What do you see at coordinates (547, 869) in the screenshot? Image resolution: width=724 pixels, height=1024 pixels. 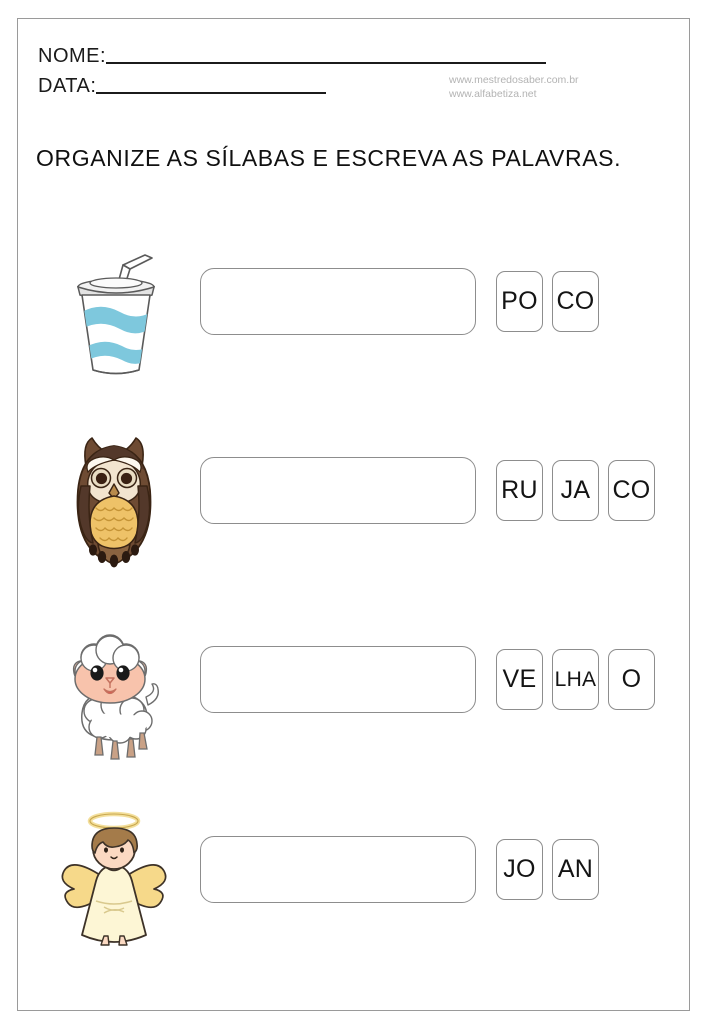 I see `syllable-tiles: JO AN` at bounding box center [547, 869].